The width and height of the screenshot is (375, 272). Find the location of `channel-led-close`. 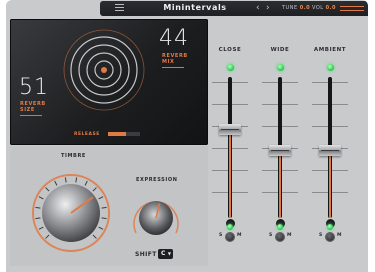

channel-led-close is located at coordinates (230, 67).